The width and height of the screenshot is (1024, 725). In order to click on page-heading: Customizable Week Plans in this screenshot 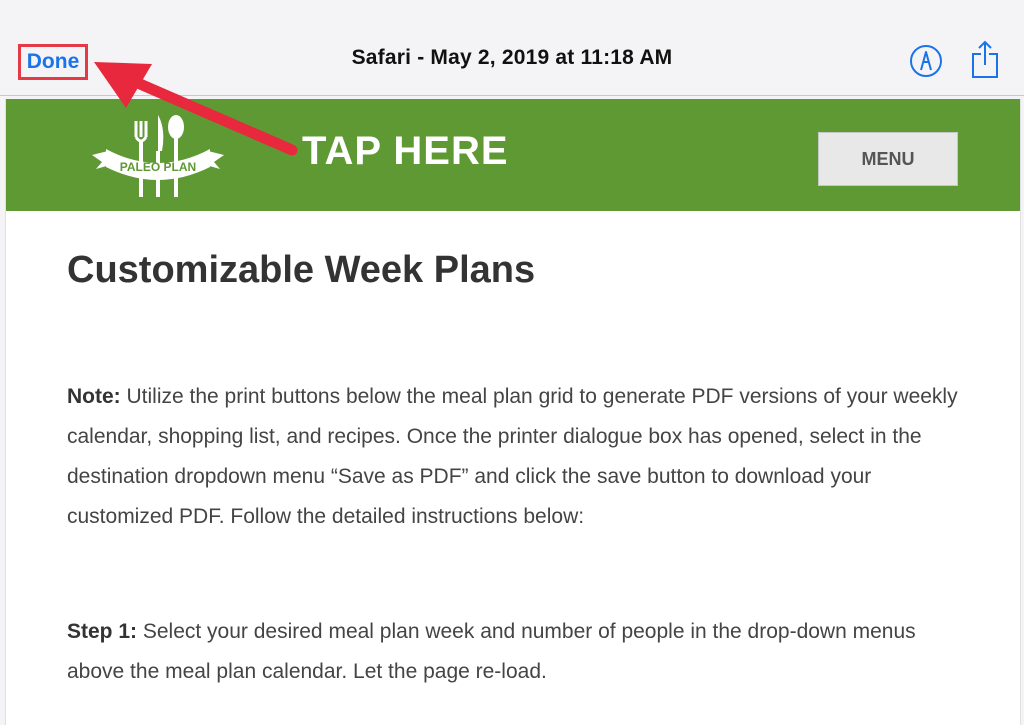, I will do `click(301, 270)`.